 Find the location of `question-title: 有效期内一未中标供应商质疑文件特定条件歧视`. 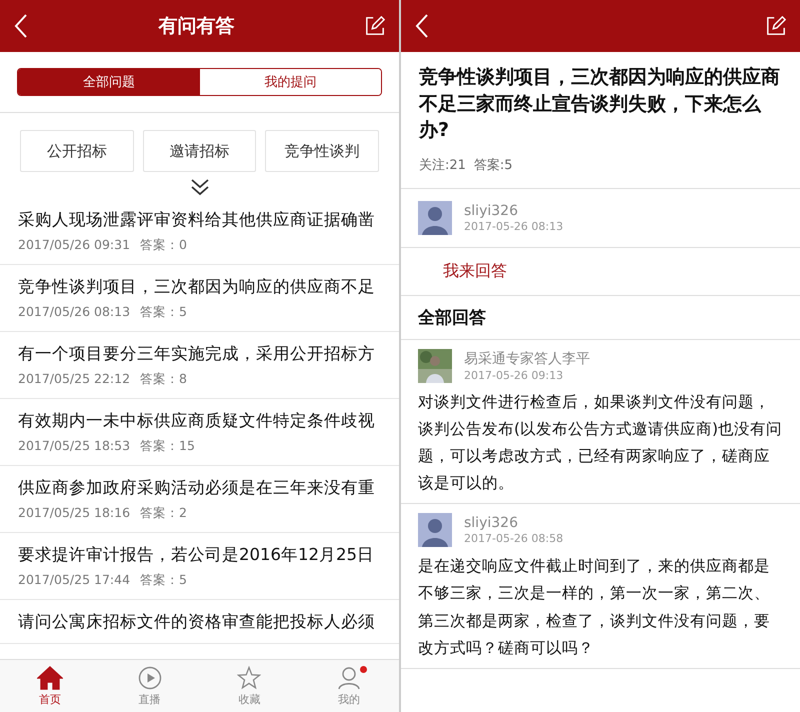

question-title: 有效期内一未中标供应商质疑文件特定条件歧视 is located at coordinates (197, 421).